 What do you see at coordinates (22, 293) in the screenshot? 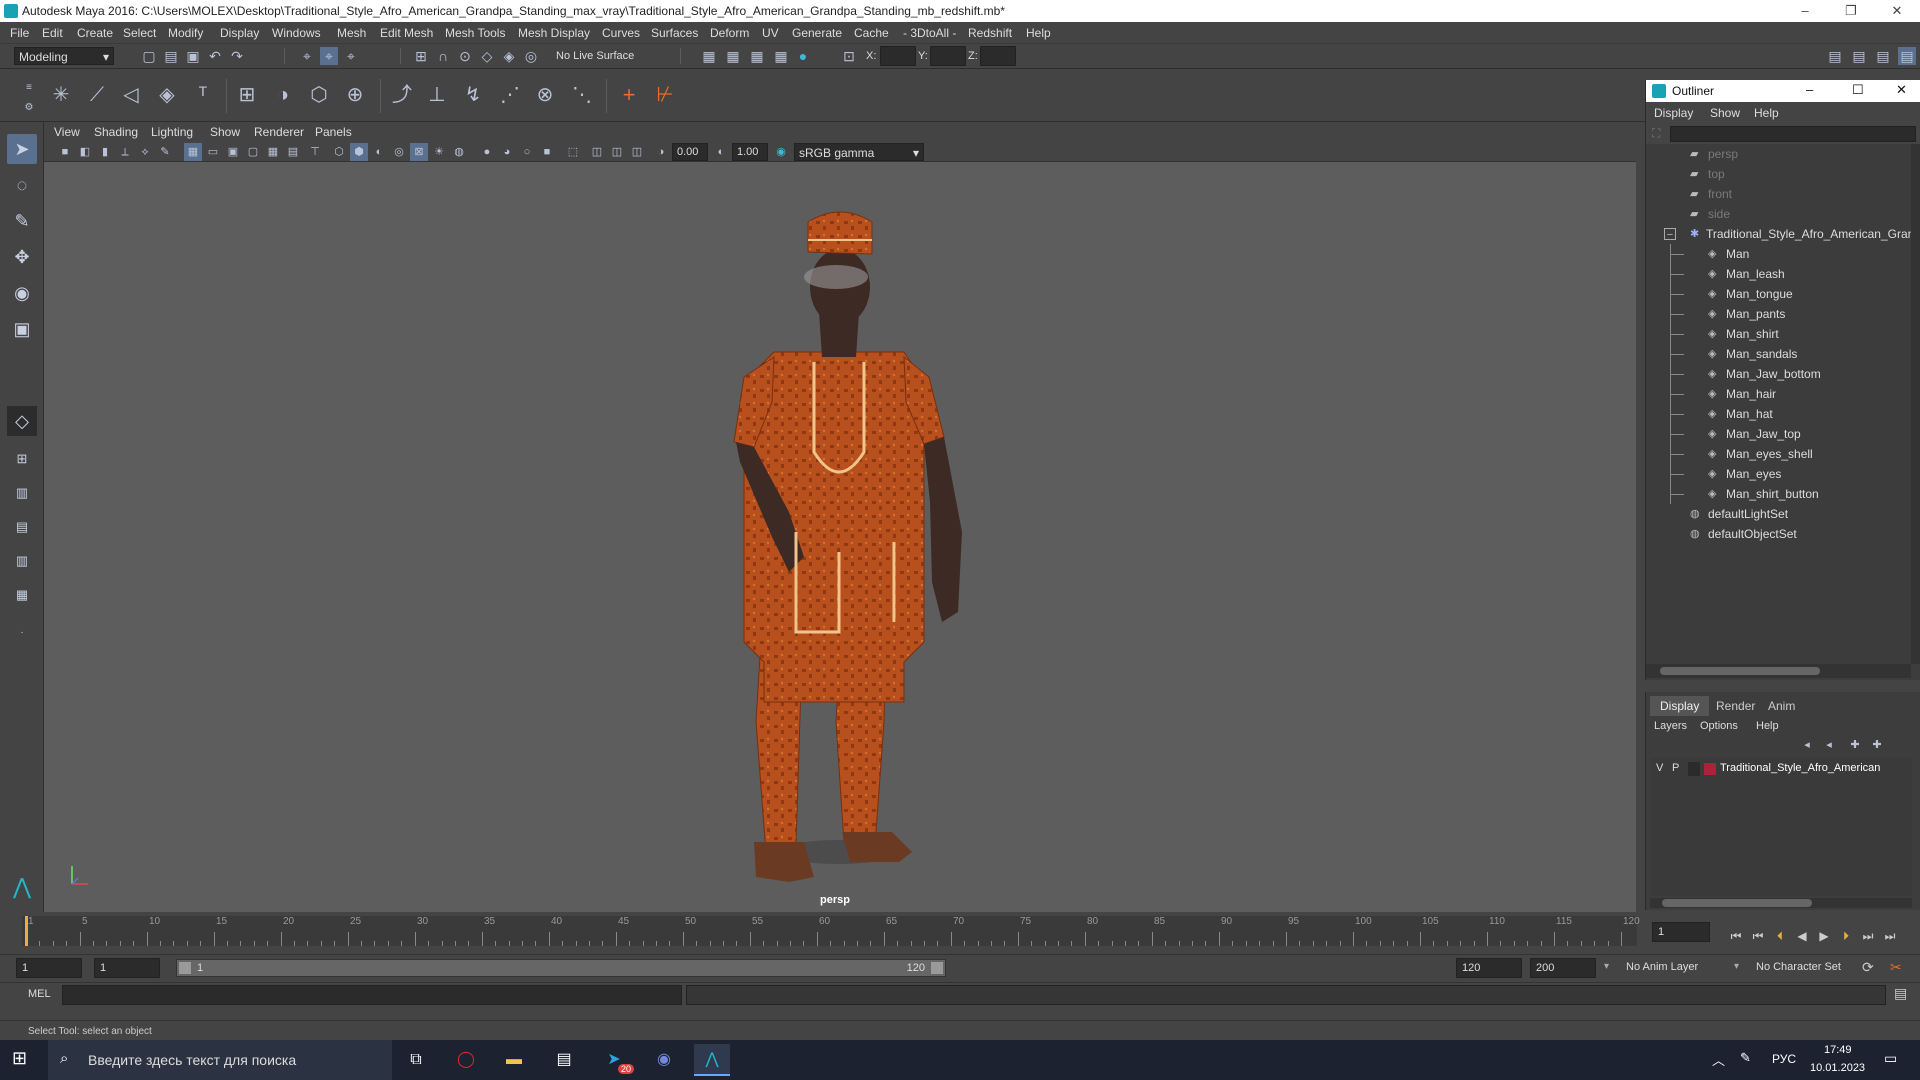
I see `rotate-tool-icon: ◉` at bounding box center [22, 293].